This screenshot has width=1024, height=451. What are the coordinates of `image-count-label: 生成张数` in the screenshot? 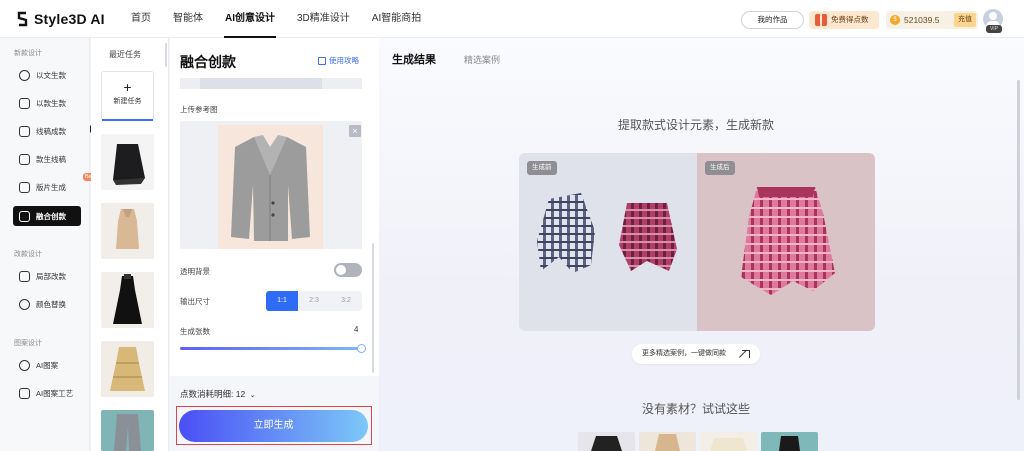 It's located at (195, 331).